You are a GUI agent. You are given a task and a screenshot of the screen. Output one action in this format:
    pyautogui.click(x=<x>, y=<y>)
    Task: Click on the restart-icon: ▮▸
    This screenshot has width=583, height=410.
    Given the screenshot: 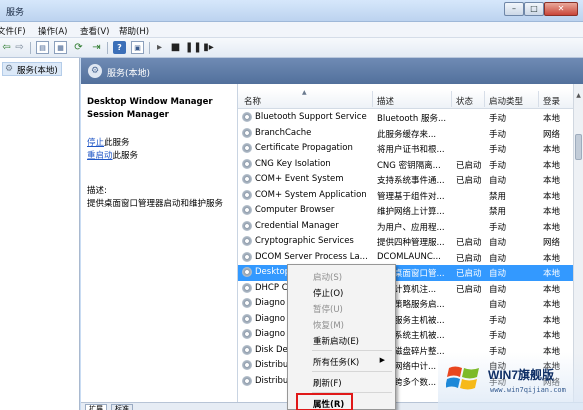 What is the action you would take?
    pyautogui.click(x=208, y=47)
    